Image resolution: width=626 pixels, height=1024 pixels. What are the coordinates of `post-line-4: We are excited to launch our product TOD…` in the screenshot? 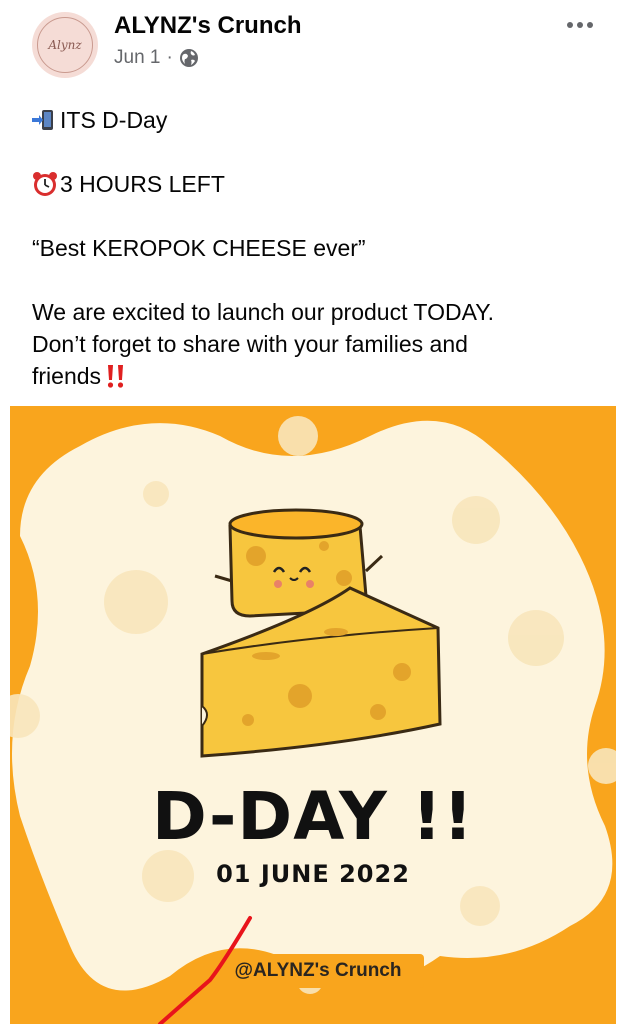 It's located at (317, 312).